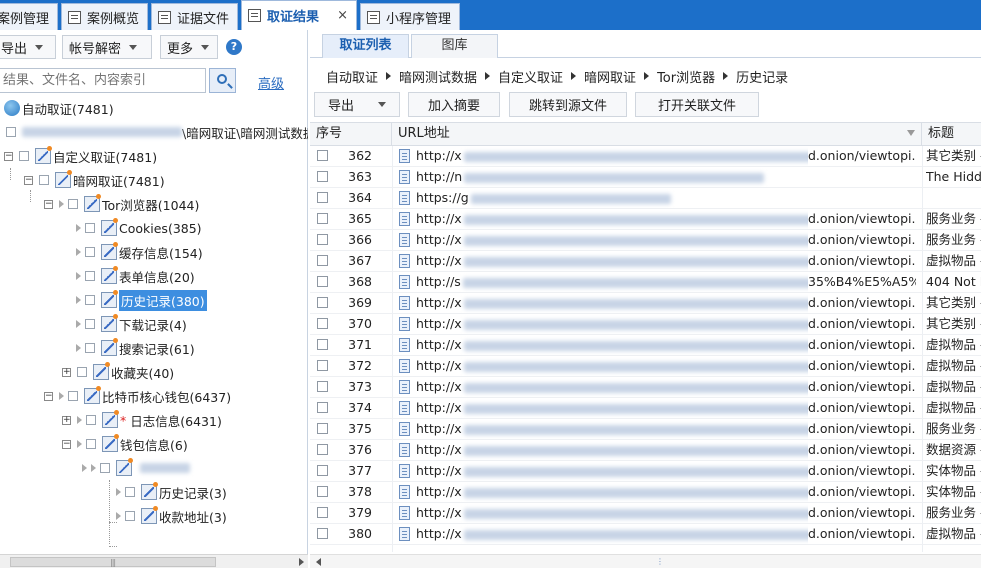  Describe the element at coordinates (59, 108) in the screenshot. I see `tree-node-auto-forensic: 自动取证(7481)` at that location.